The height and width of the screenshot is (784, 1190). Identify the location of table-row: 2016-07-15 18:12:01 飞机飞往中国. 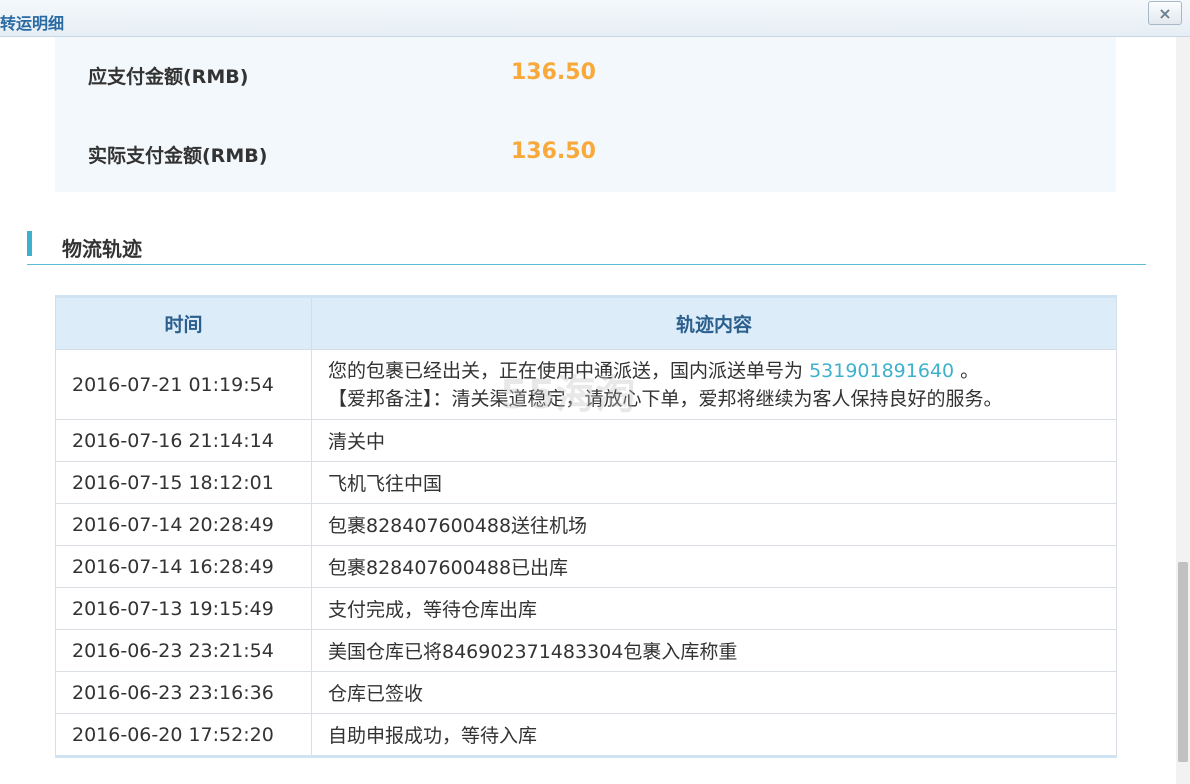
(586, 482).